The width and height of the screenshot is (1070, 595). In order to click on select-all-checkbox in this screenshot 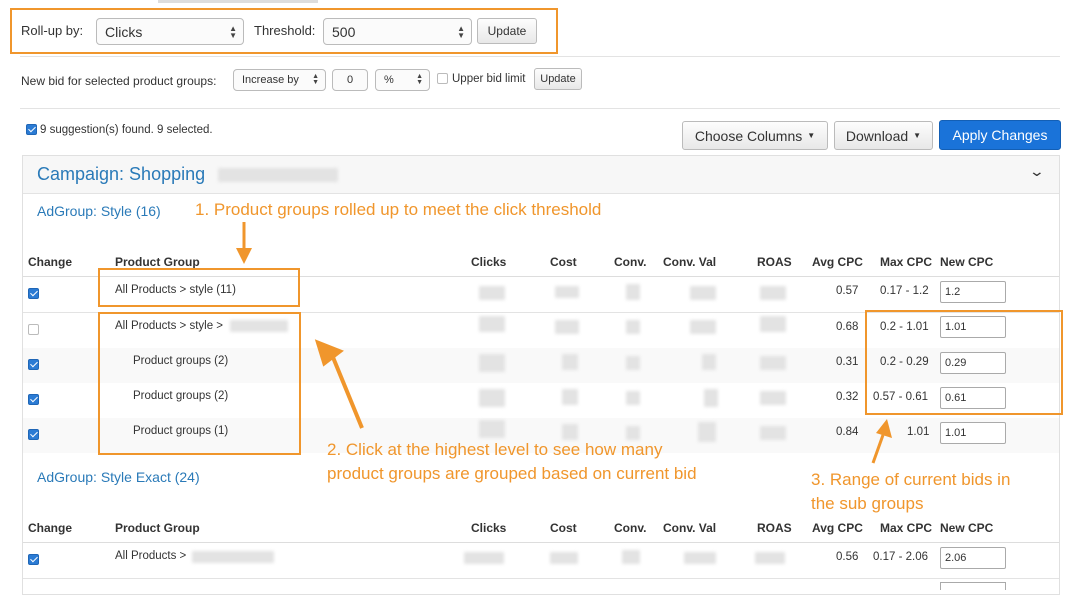, I will do `click(31, 129)`.